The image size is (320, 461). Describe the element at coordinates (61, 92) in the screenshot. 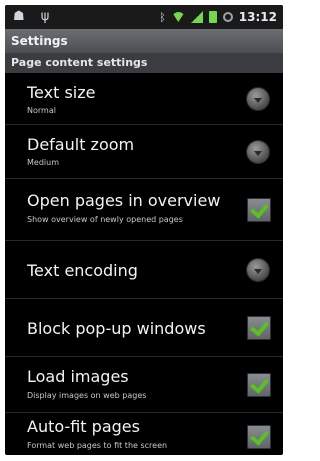

I see `setting-title: Text size` at that location.